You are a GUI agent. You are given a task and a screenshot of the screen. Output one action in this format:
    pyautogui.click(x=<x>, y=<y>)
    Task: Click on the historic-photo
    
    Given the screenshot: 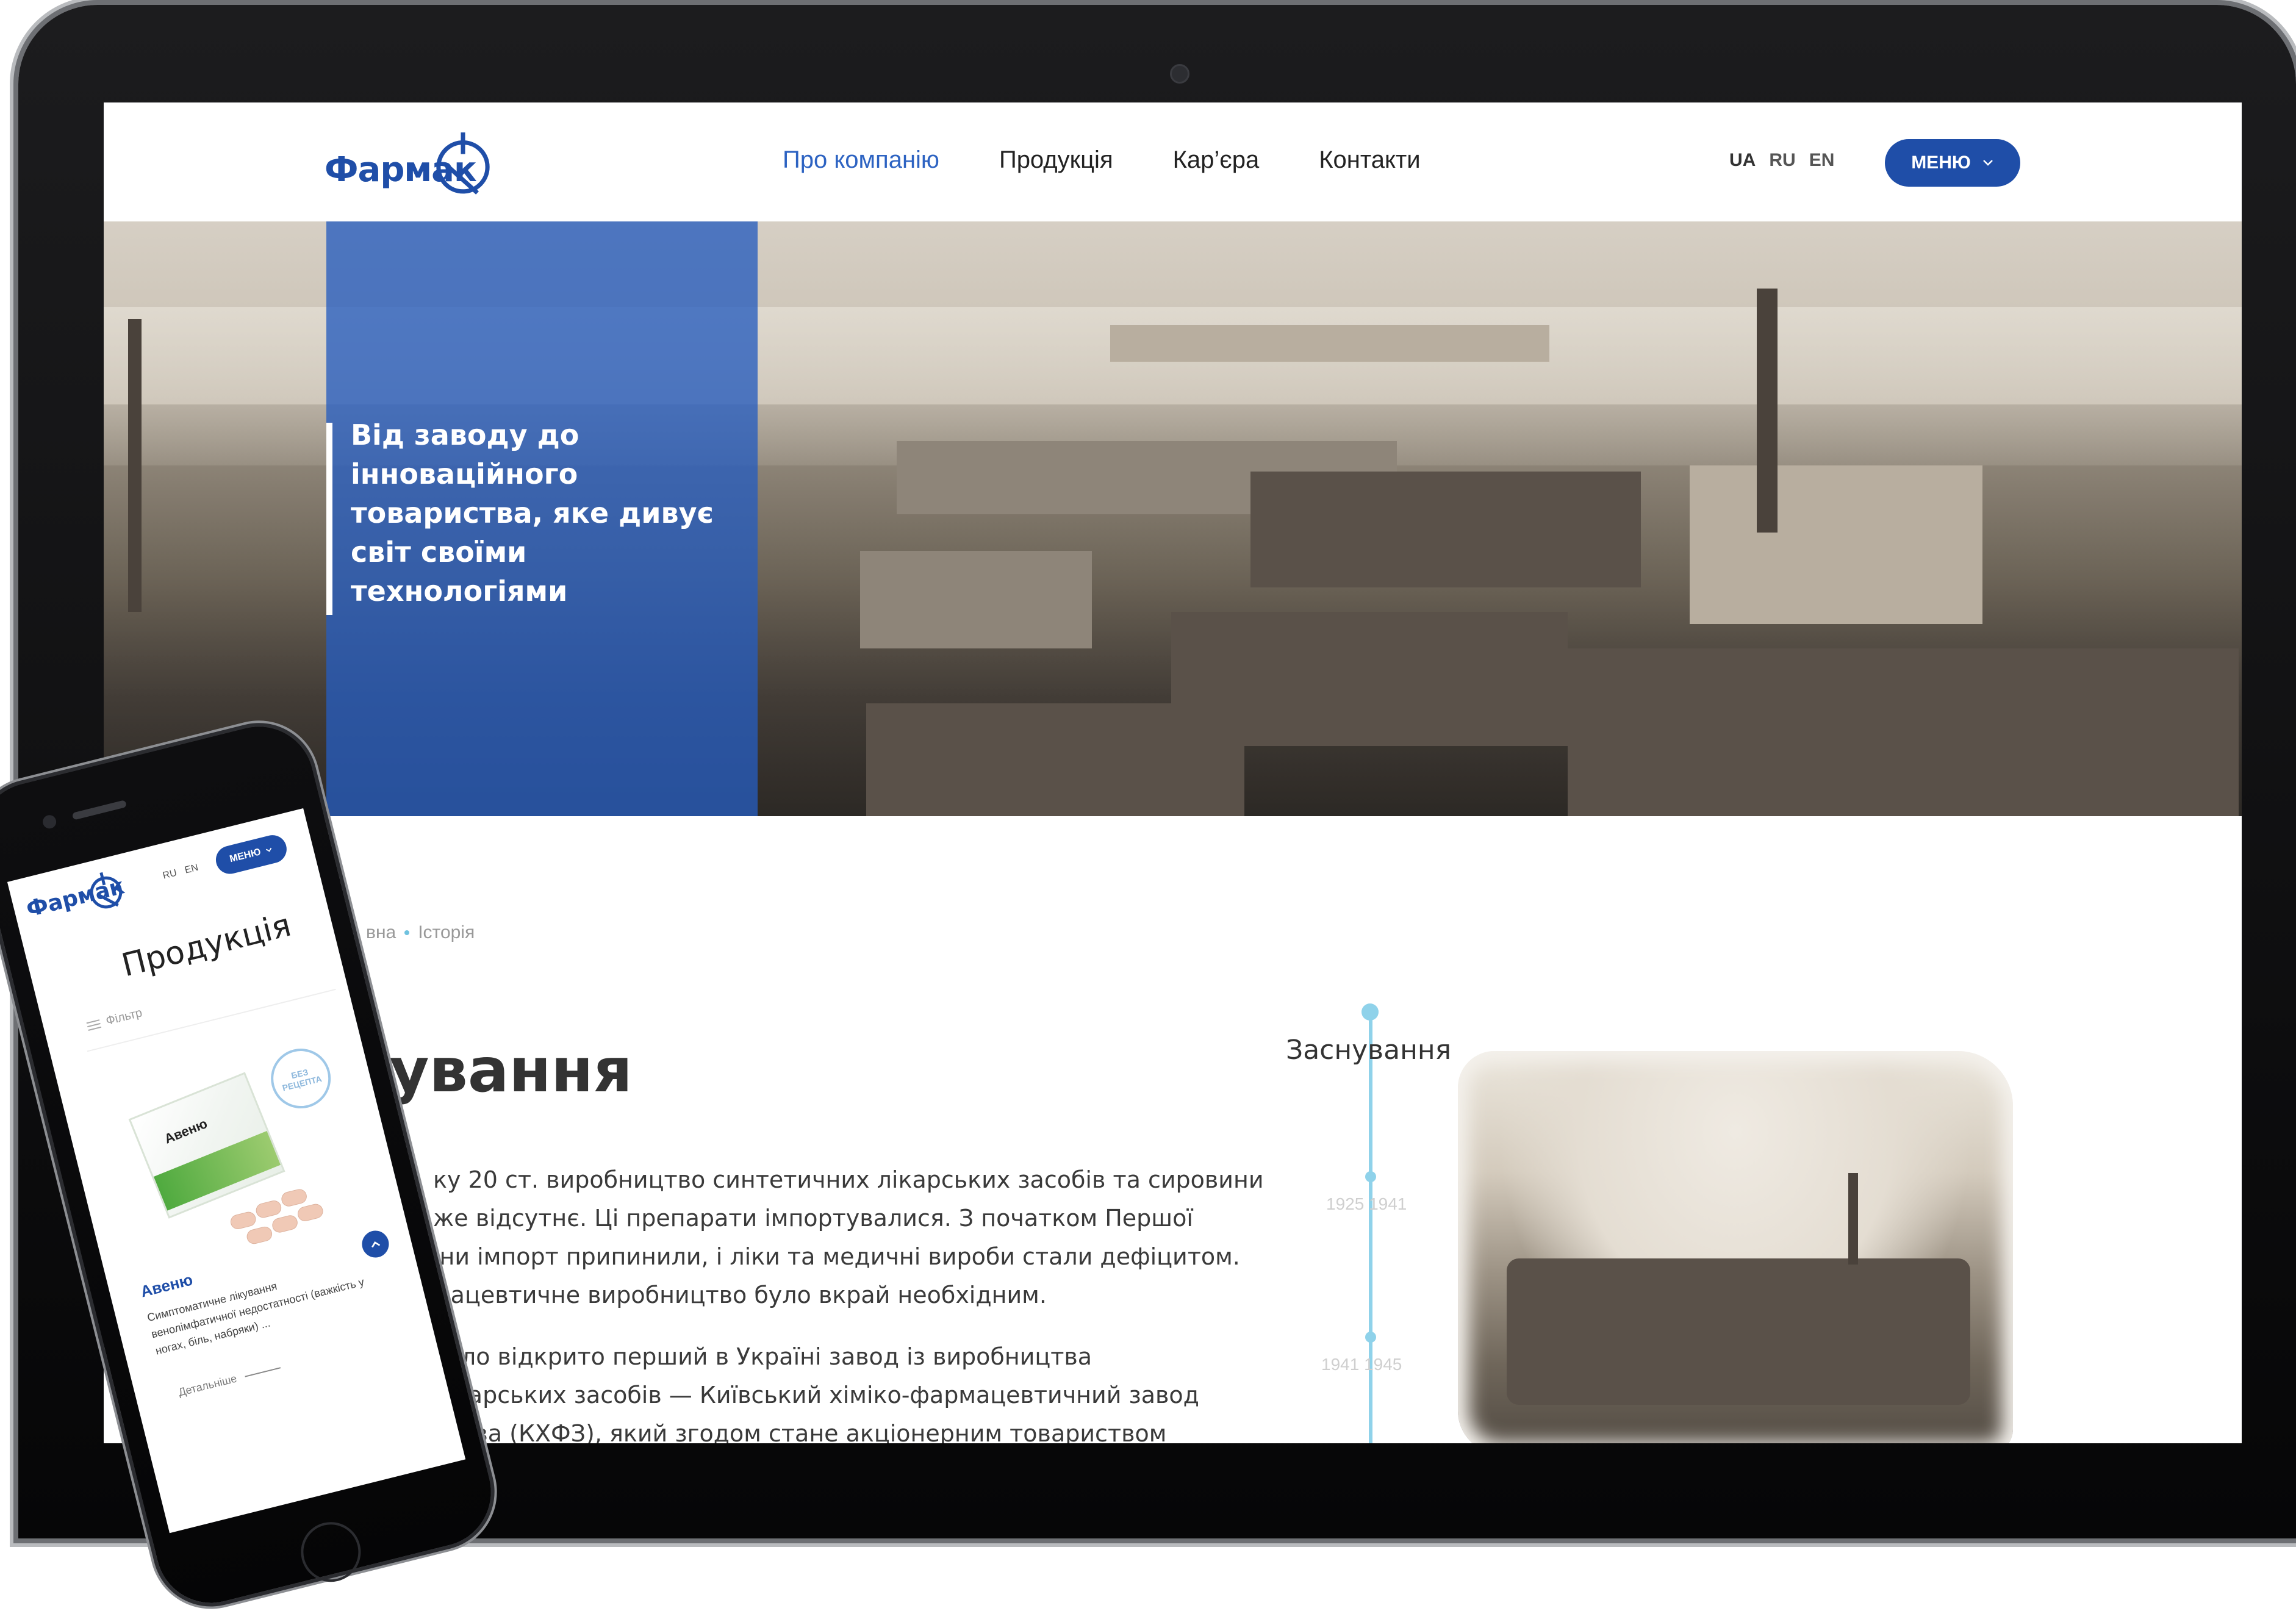 What is the action you would take?
    pyautogui.click(x=1735, y=1247)
    